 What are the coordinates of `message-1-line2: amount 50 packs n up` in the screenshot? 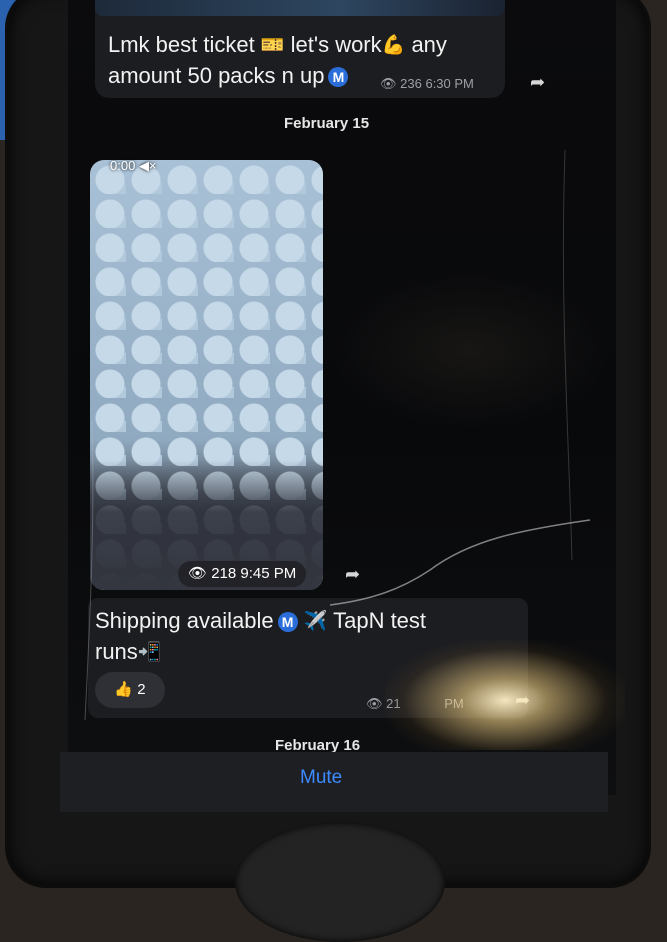 It's located at (216, 76).